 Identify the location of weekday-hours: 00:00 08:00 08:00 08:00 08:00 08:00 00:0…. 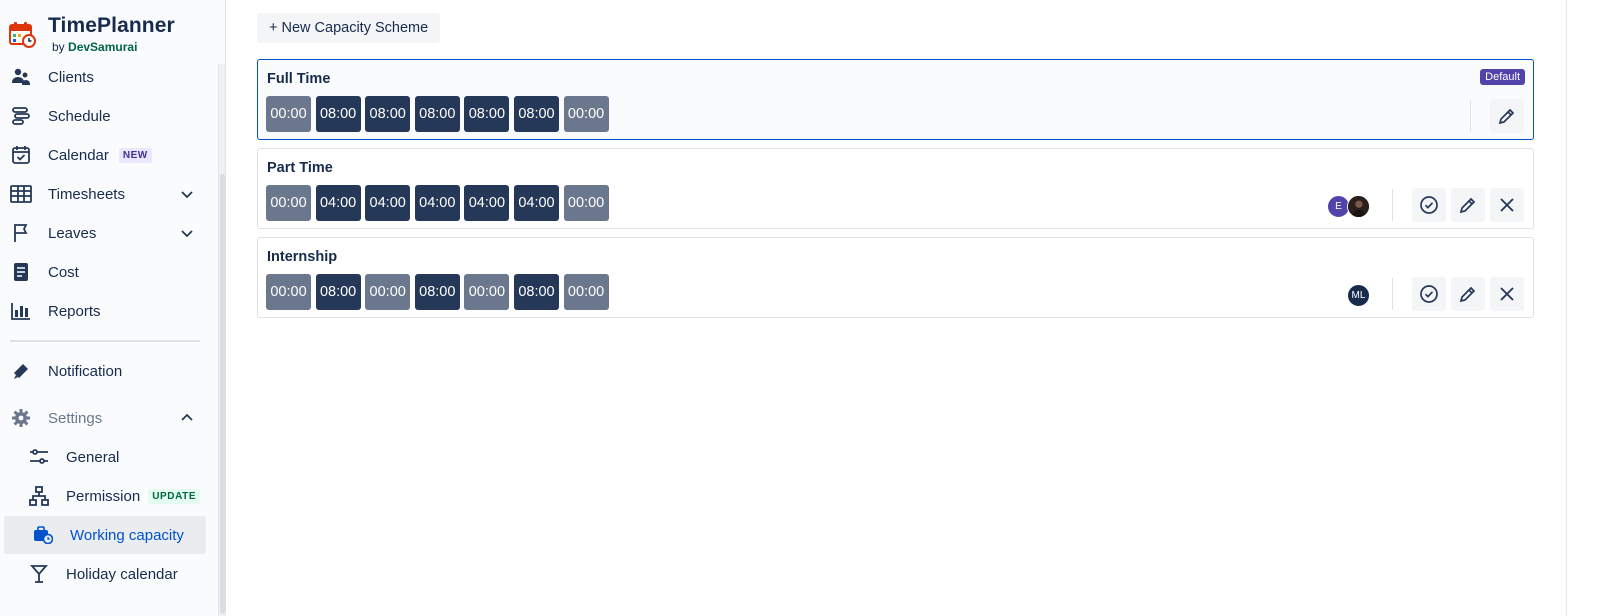
(439, 114).